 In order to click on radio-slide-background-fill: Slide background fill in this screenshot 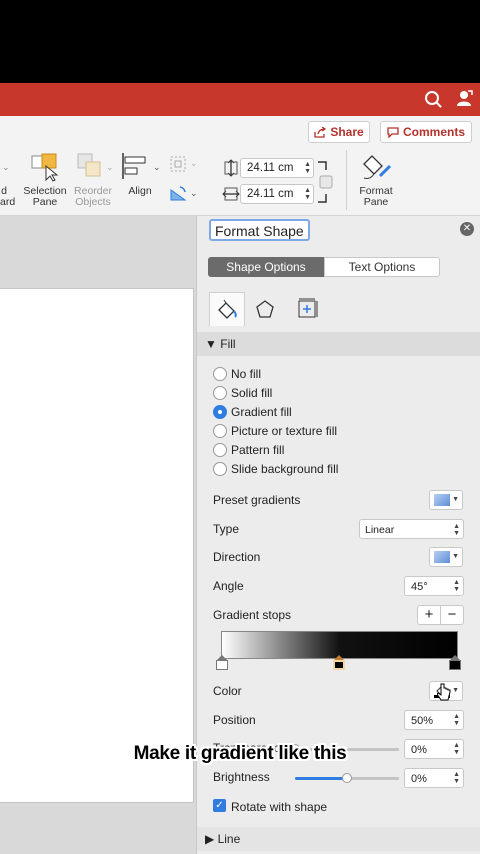, I will do `click(275, 468)`.